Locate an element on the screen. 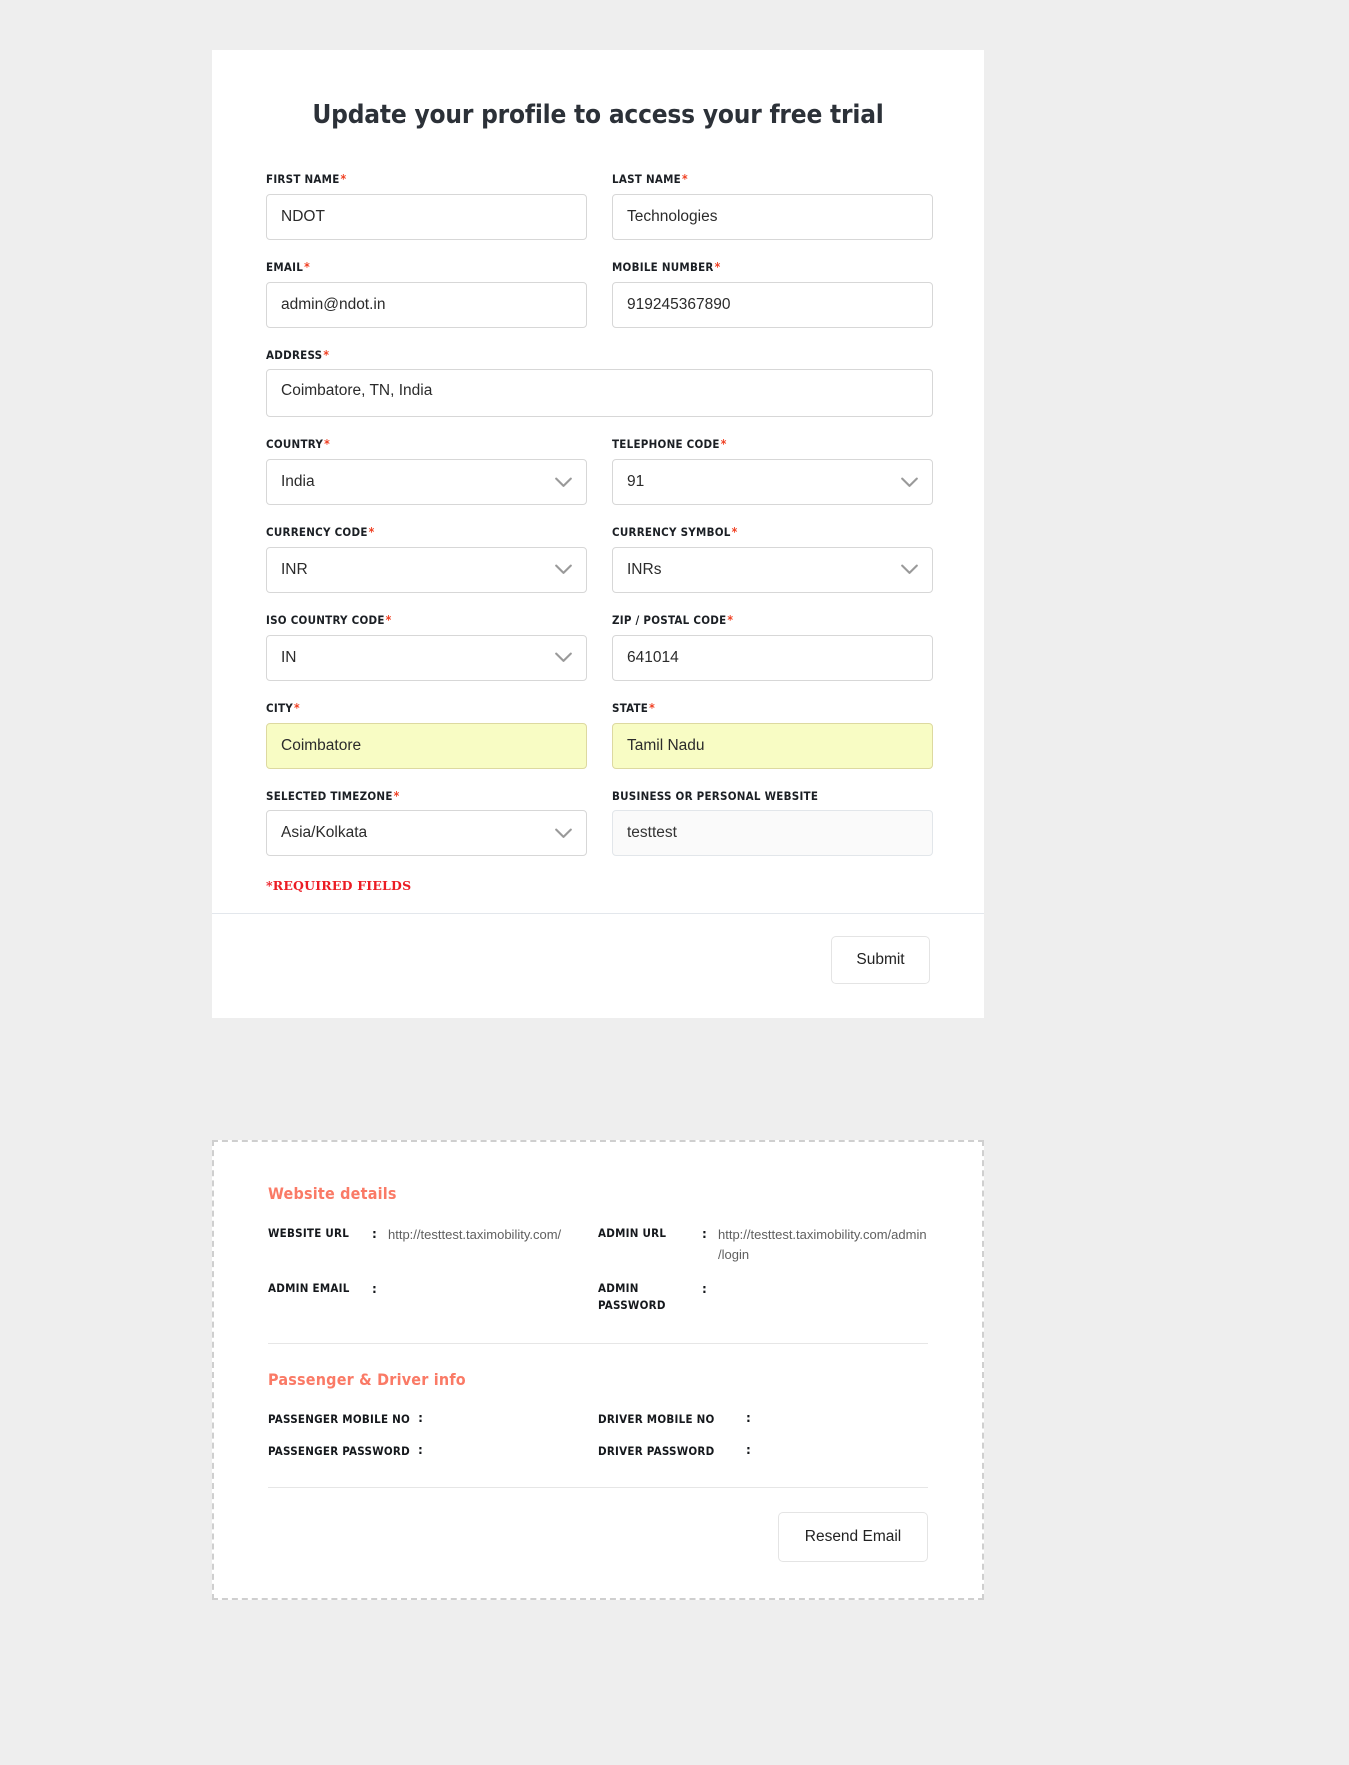 This screenshot has height=1765, width=1349. passenger-mobile-row: PASSENGER MOBILE NO : is located at coordinates (433, 1419).